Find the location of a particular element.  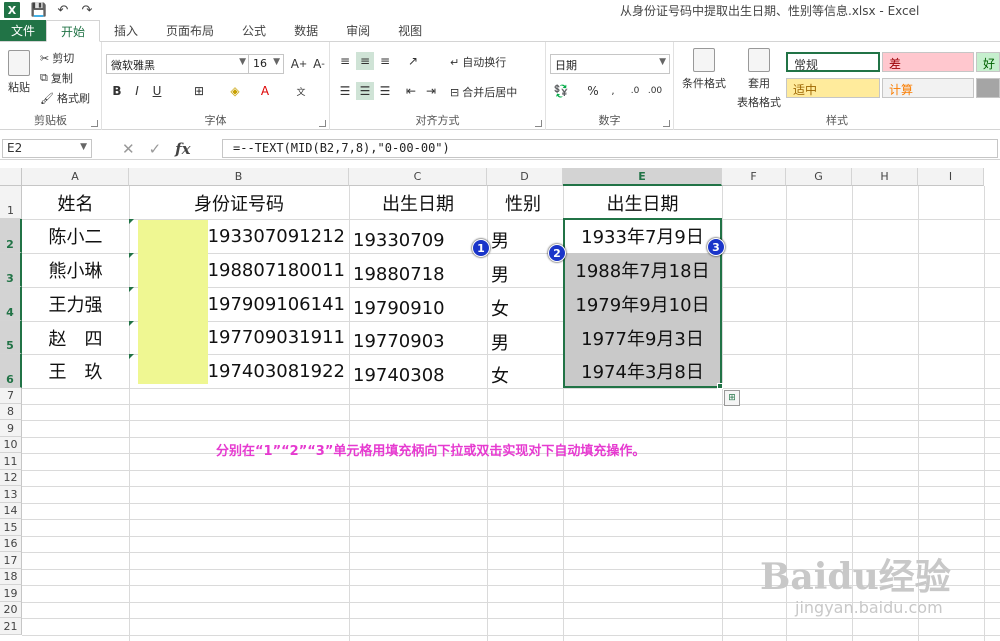

cell-b2: 193307091212 is located at coordinates (239, 236).